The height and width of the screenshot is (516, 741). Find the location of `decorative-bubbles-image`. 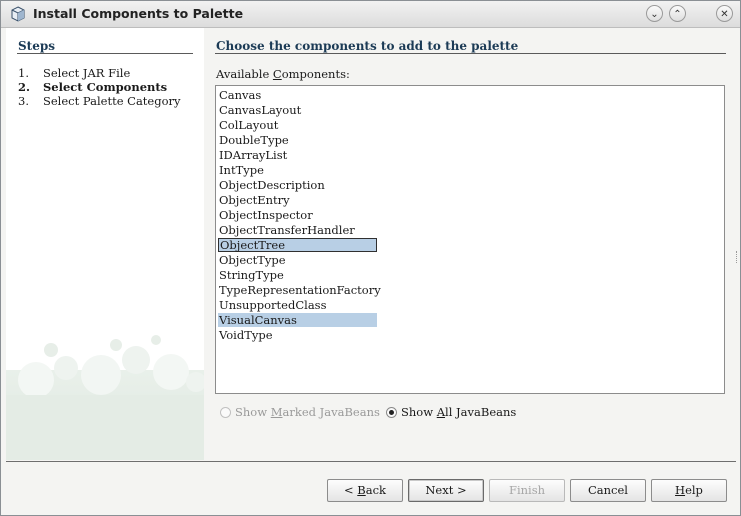

decorative-bubbles-image is located at coordinates (105, 397).